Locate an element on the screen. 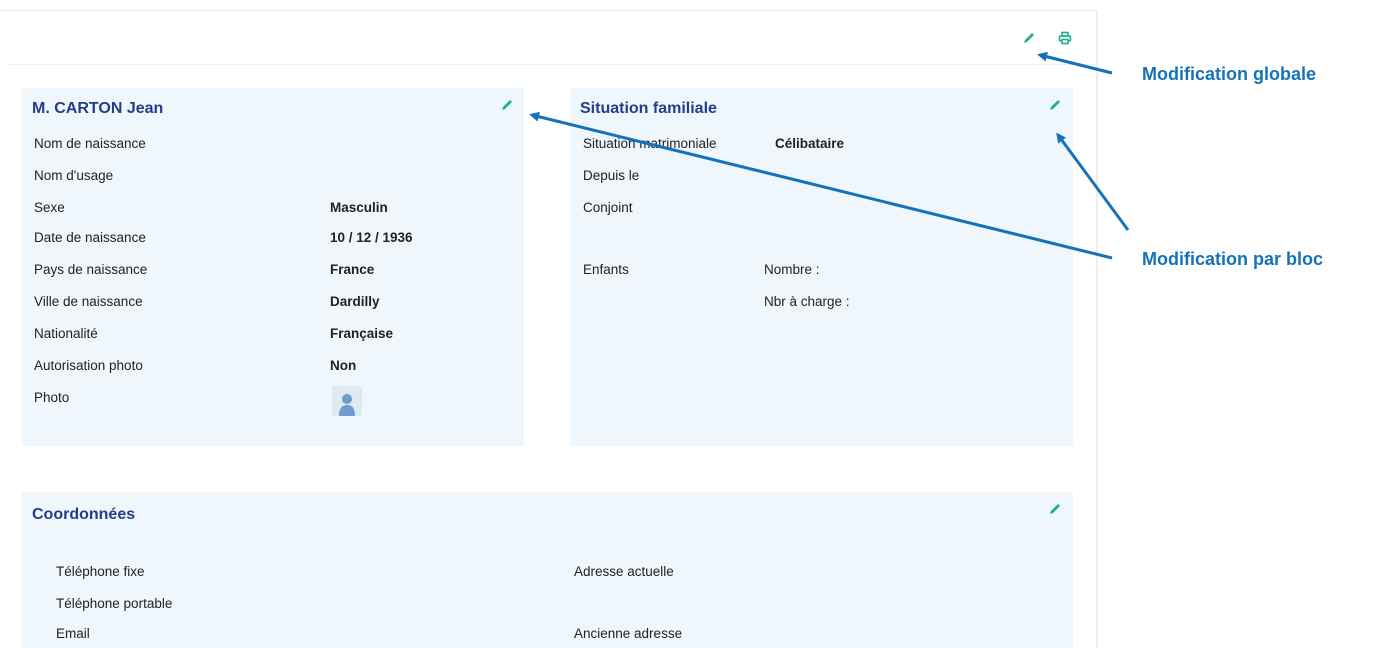  photo-label: Photo is located at coordinates (52, 397).